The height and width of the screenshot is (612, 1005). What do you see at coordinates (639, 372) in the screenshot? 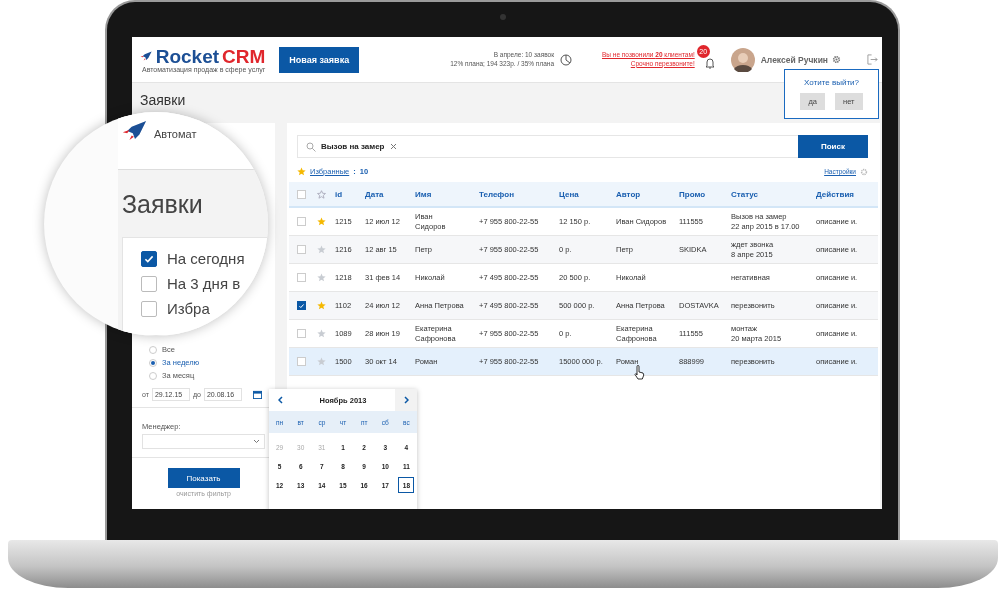
I see `hand-cursor-icon` at bounding box center [639, 372].